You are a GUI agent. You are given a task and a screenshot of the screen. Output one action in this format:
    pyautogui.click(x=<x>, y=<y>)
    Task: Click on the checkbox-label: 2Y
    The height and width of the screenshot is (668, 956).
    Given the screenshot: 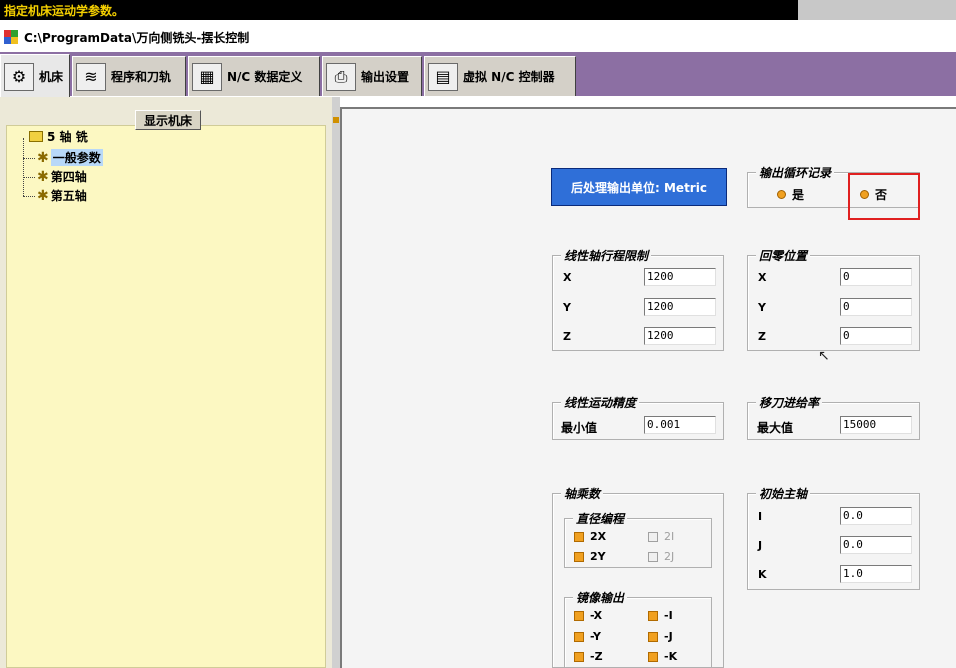 What is the action you would take?
    pyautogui.click(x=598, y=556)
    